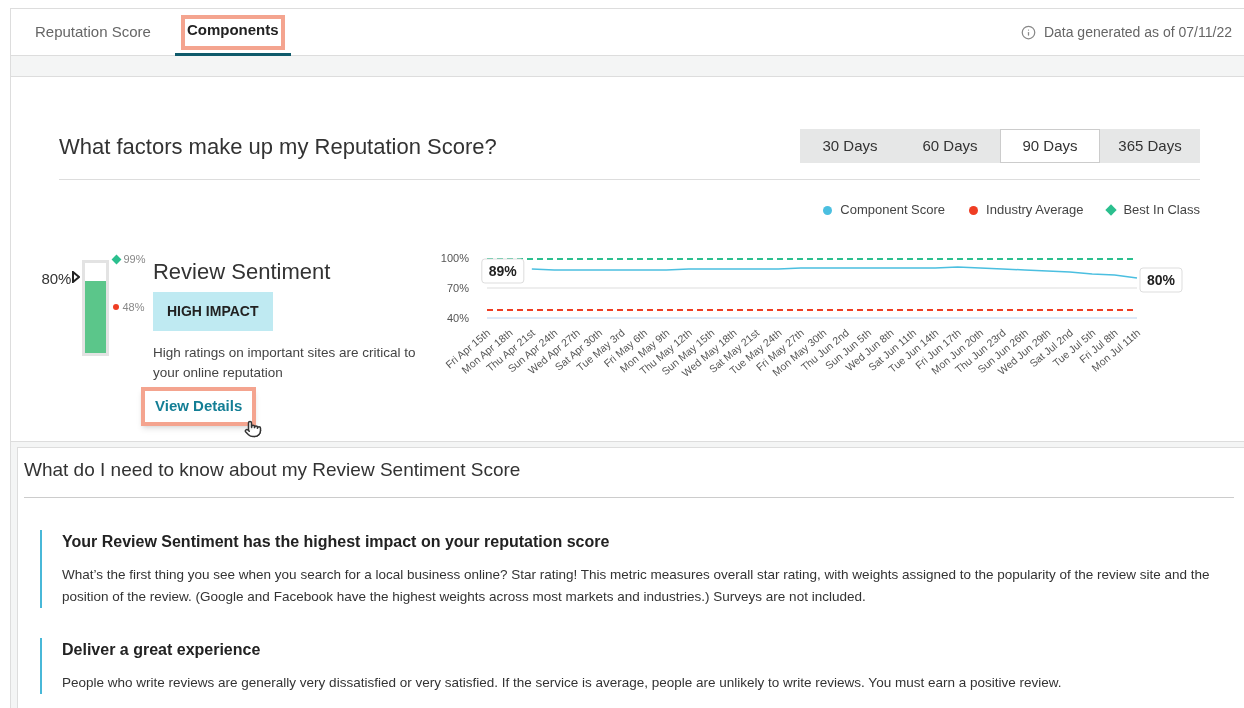  I want to click on value-callout: 89%, so click(503, 271).